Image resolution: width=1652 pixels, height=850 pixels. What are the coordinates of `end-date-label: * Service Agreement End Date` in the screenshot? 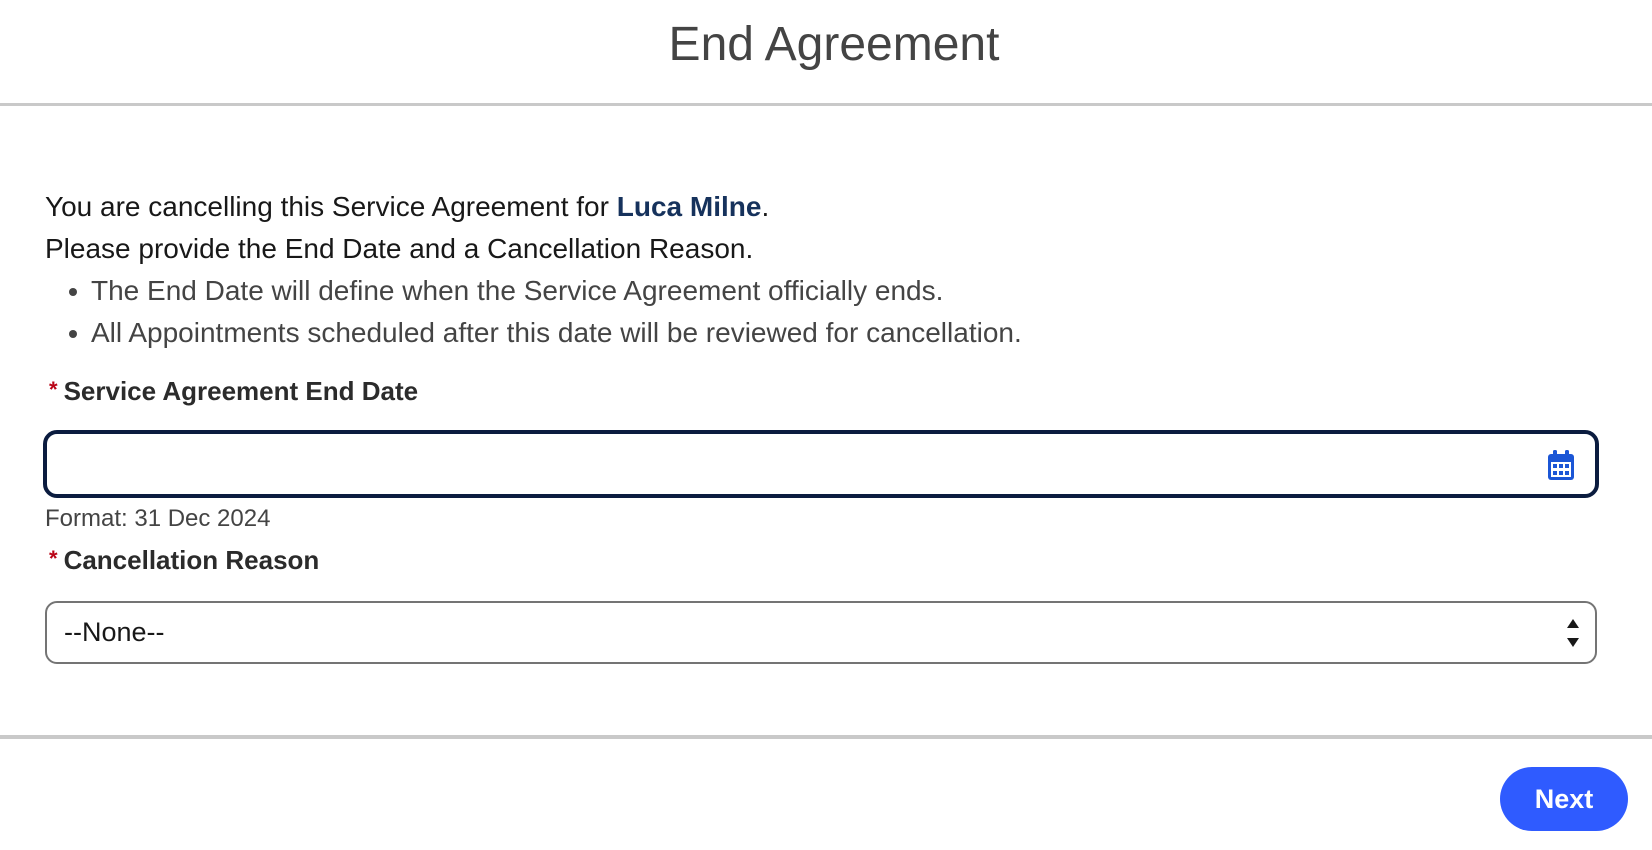 It's located at (233, 391).